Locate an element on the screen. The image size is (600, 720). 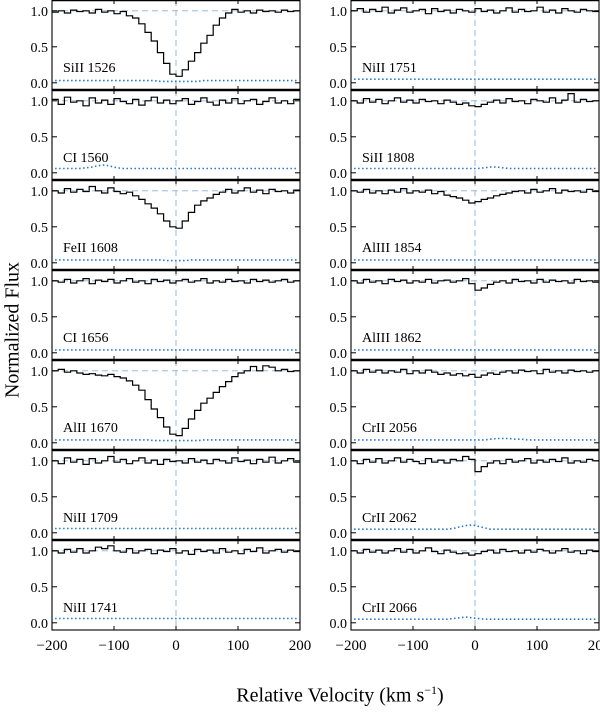
panel-crii-2066: 0.0 0.5 1.0 CrII 2066 is located at coordinates (465, 585).